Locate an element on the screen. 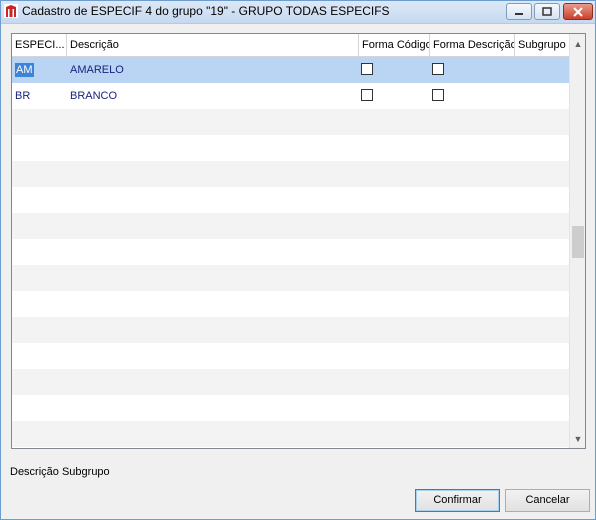 This screenshot has width=596, height=520. cell-description: AMARELO is located at coordinates (97, 70).